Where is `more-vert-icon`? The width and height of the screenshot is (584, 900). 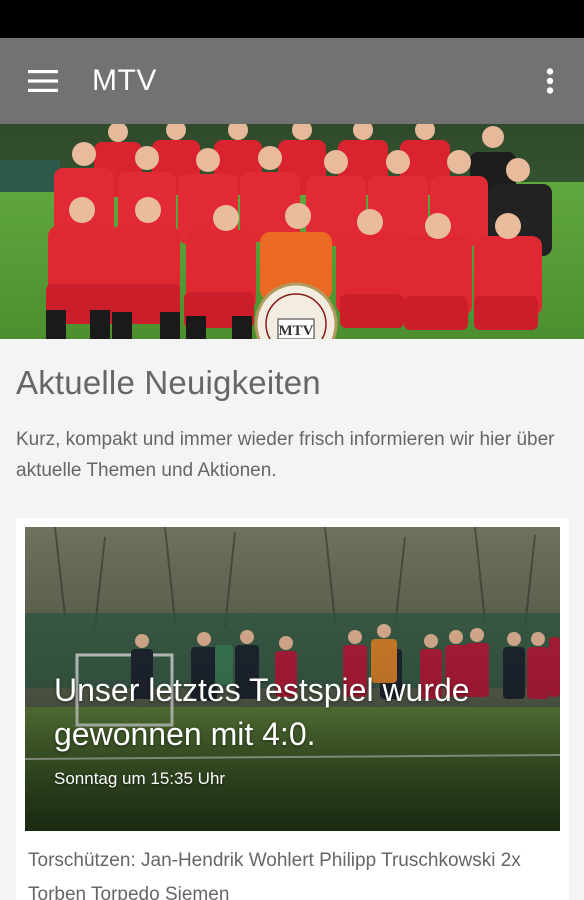
more-vert-icon is located at coordinates (550, 81).